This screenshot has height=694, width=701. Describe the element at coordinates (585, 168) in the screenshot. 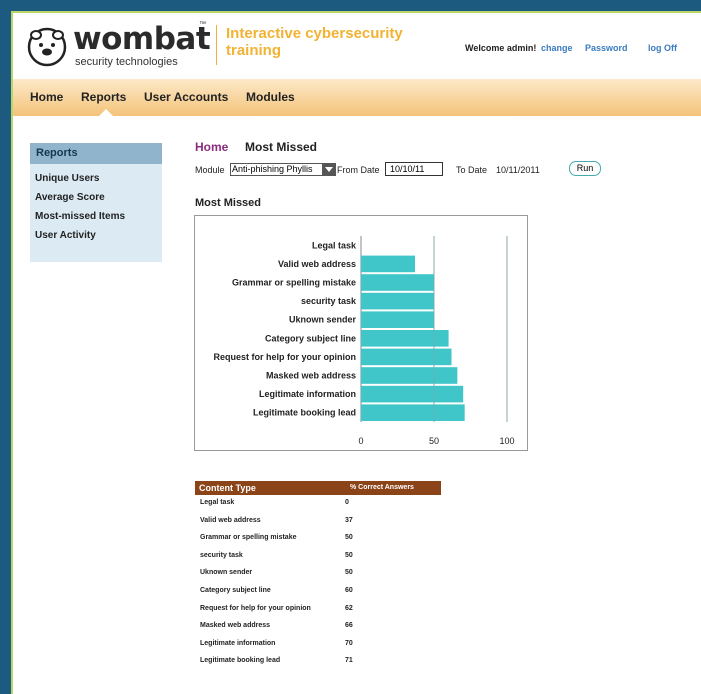

I see `run-button: Run` at that location.